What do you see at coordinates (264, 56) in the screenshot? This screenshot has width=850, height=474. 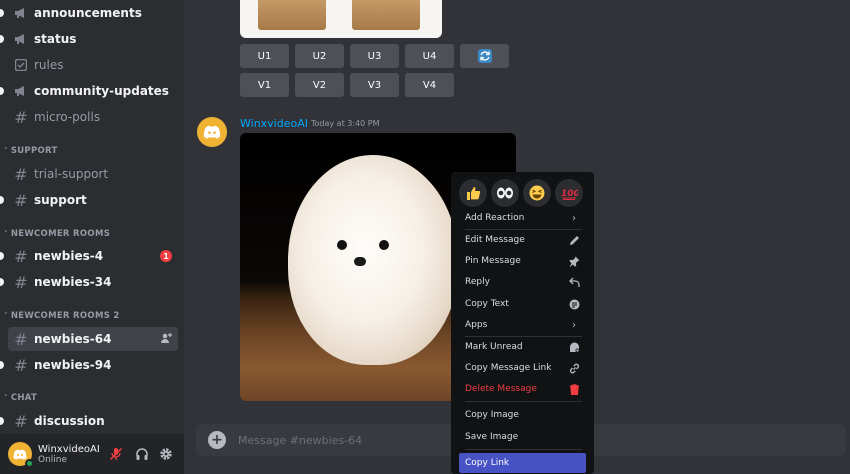 I see `u1-button: U1` at bounding box center [264, 56].